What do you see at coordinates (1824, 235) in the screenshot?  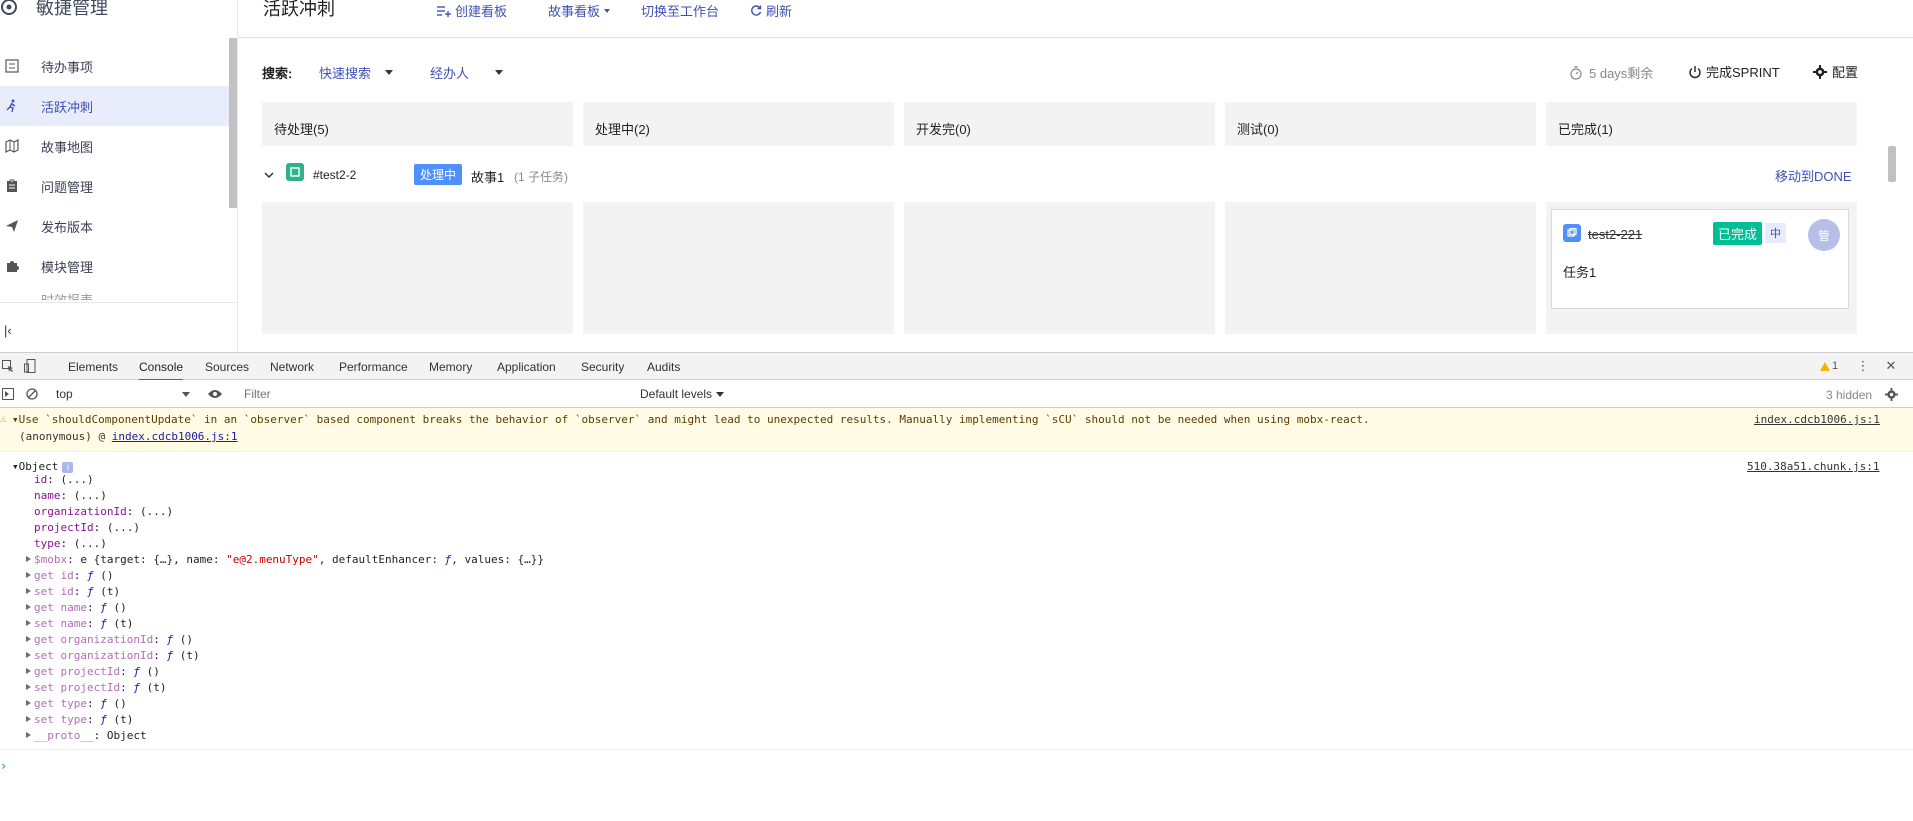 I see `avatar: 管` at bounding box center [1824, 235].